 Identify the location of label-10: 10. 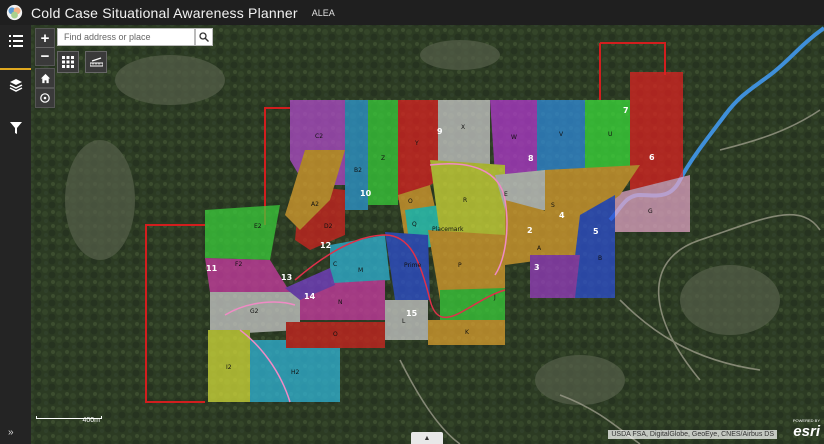
(366, 193).